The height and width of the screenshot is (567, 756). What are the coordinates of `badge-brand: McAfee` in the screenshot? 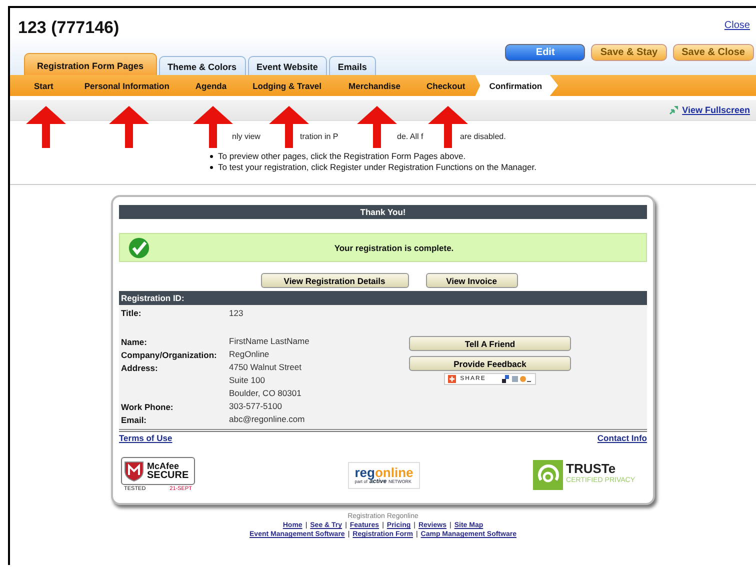 It's located at (163, 466).